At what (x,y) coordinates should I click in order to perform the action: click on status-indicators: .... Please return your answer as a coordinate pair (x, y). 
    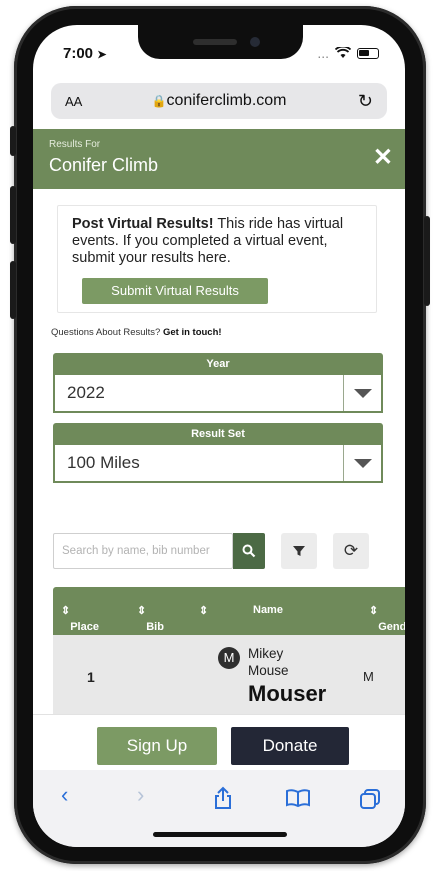
    Looking at the image, I should click on (348, 53).